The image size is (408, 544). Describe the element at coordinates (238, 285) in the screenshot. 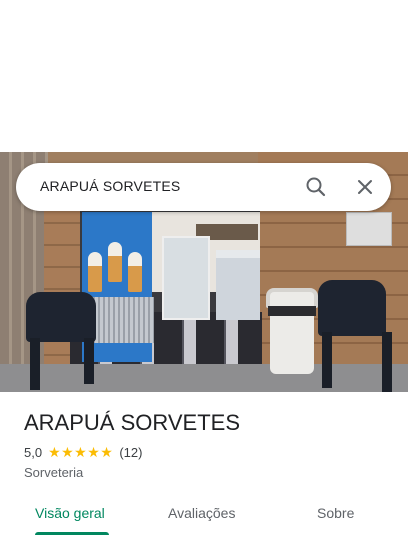

I see `freezer` at that location.